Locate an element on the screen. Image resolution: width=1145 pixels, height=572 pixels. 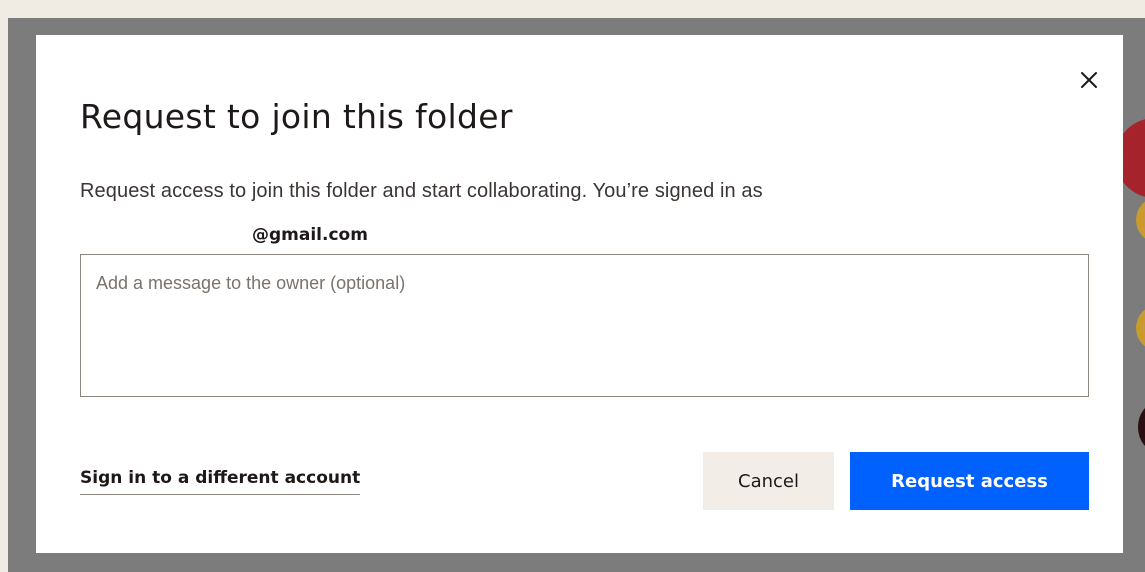
sign-in-different-account-link: Sign in to a different account is located at coordinates (220, 481).